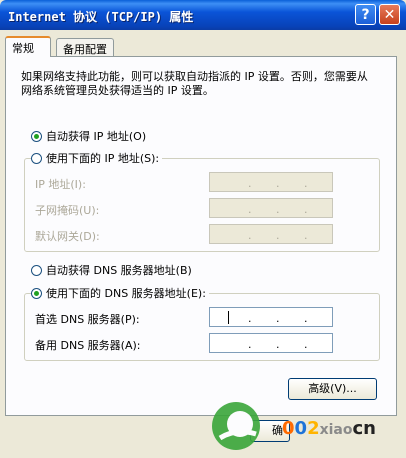 The width and height of the screenshot is (406, 458). Describe the element at coordinates (126, 293) in the screenshot. I see `manual-dns-label: 使用下面的 DNS 服务器地址(E):` at that location.